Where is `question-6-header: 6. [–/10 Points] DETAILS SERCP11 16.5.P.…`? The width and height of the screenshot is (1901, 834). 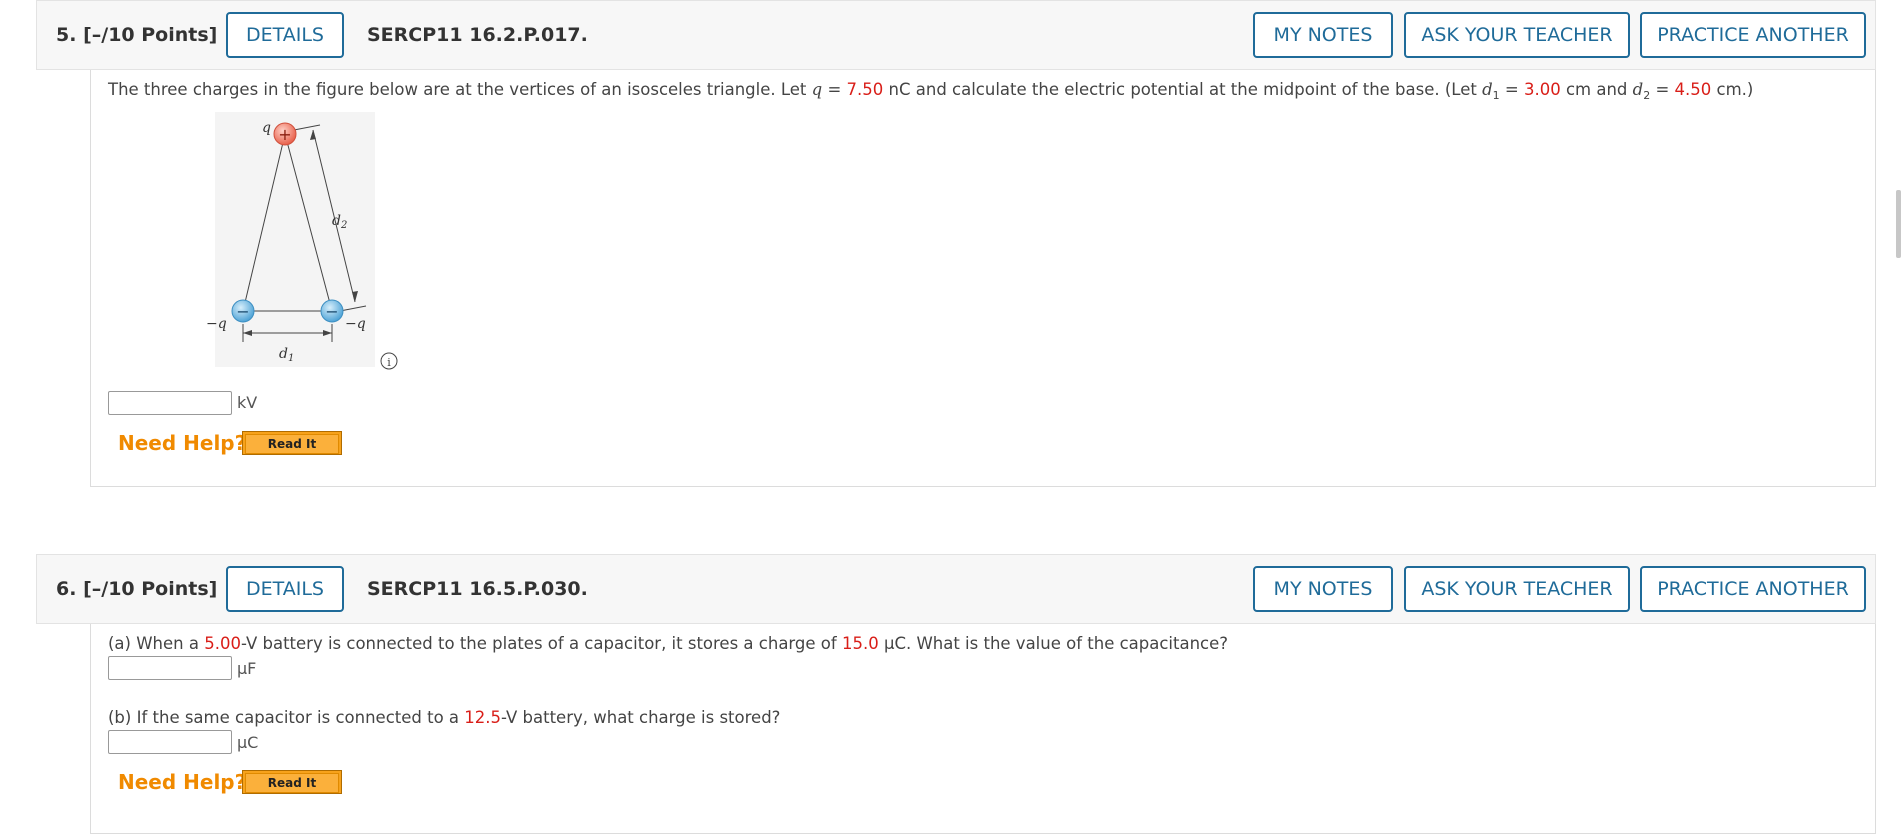 question-6-header: 6. [–/10 Points] DETAILS SERCP11 16.5.P.… is located at coordinates (956, 589).